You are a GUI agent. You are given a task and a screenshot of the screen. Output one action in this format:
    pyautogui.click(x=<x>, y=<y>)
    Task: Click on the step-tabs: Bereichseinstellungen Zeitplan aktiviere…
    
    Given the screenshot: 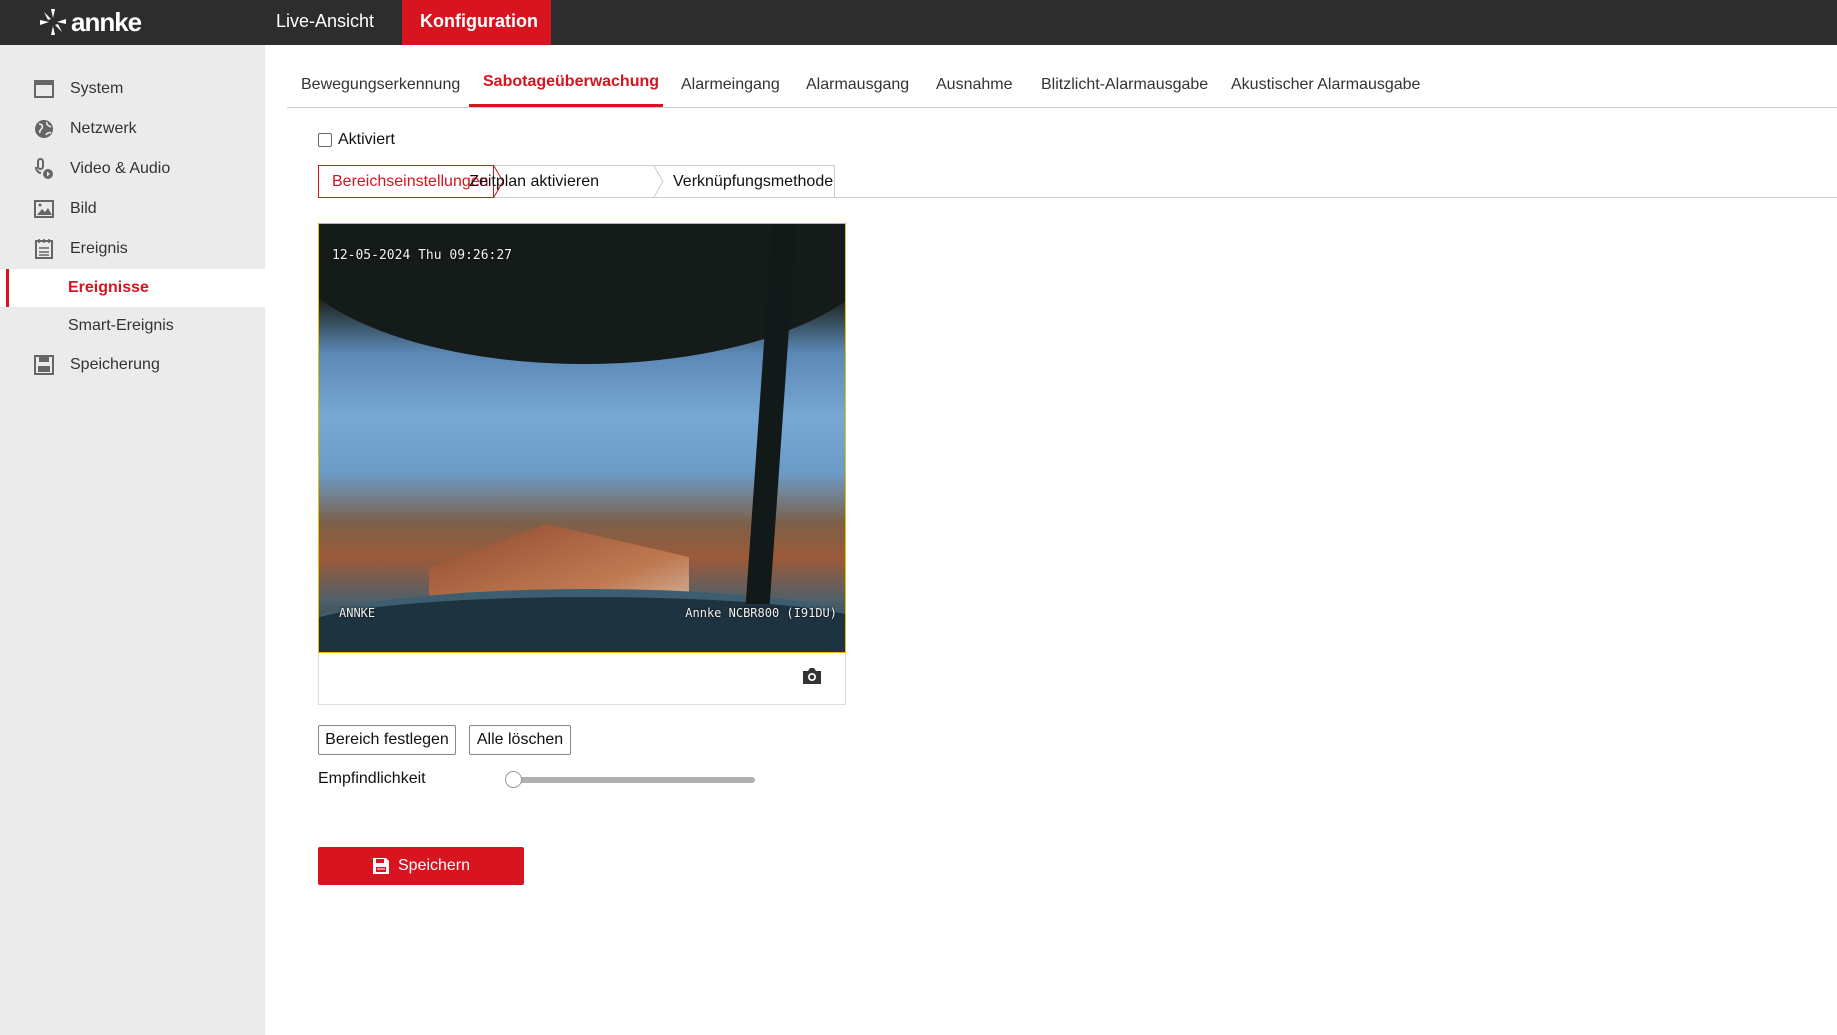 What is the action you would take?
    pyautogui.click(x=576, y=181)
    